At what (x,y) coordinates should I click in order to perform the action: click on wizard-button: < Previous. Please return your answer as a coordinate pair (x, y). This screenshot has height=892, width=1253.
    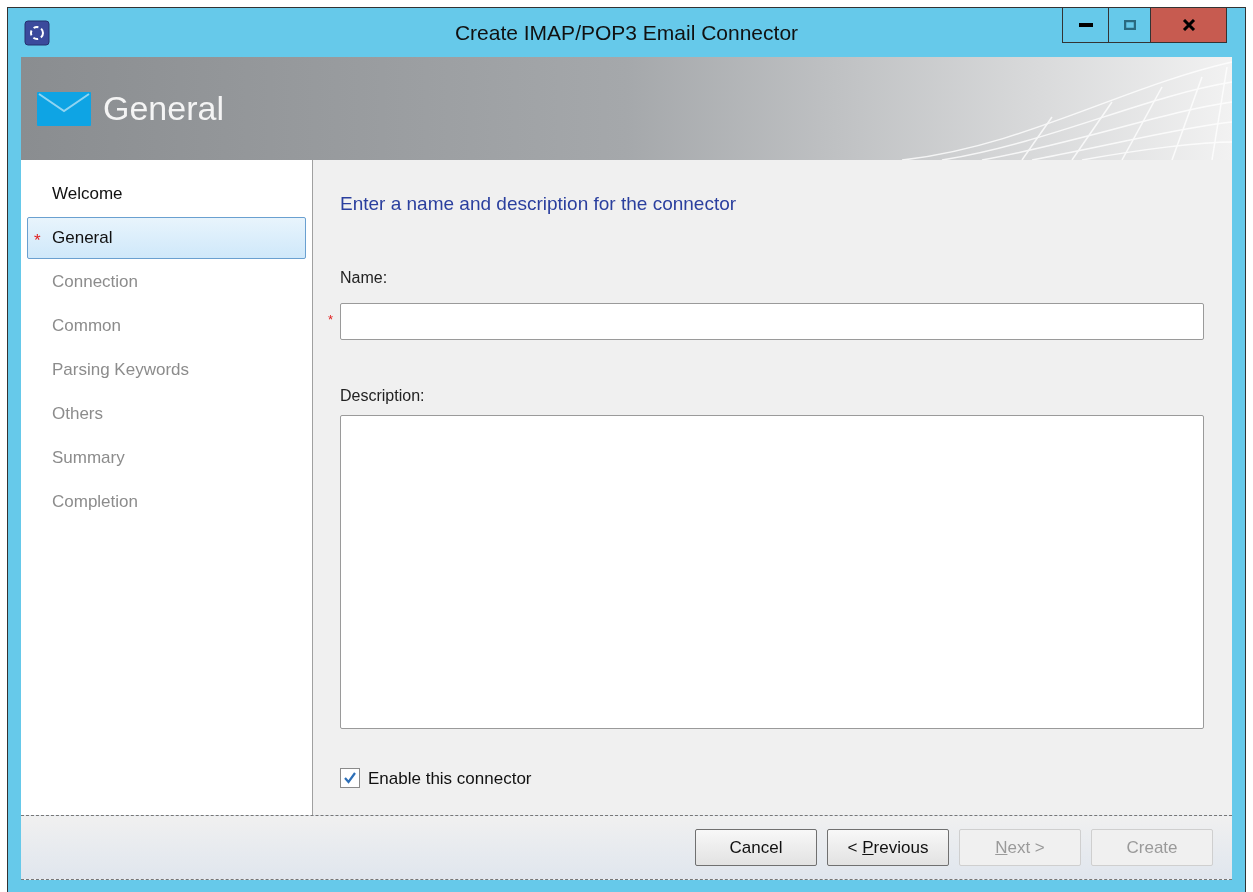
    Looking at the image, I should click on (888, 847).